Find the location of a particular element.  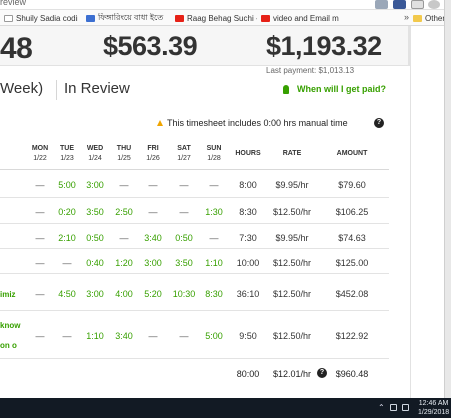

day-hours-cell: 4:50 is located at coordinates (67, 294).